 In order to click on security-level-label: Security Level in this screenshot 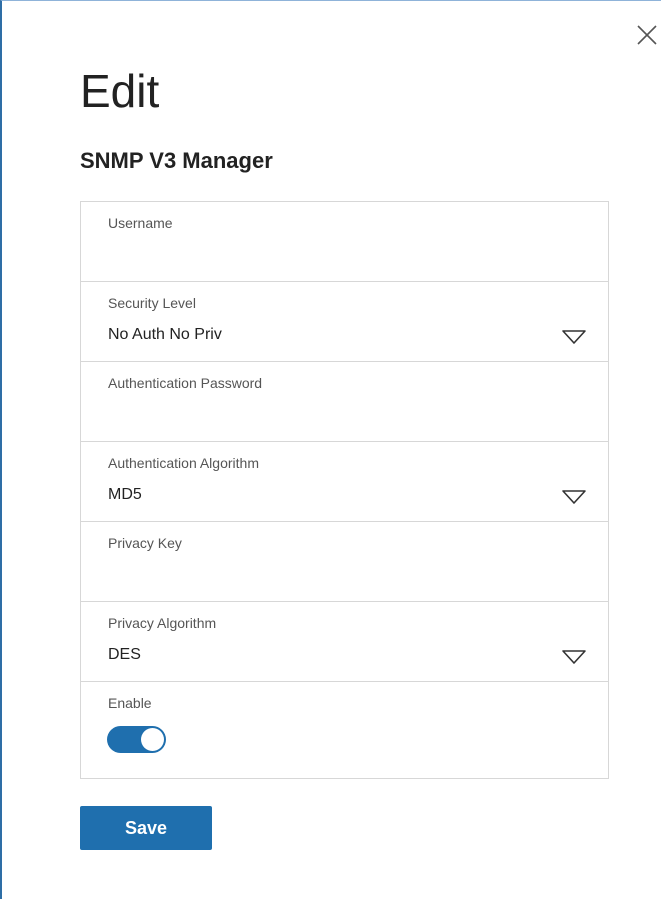, I will do `click(152, 303)`.